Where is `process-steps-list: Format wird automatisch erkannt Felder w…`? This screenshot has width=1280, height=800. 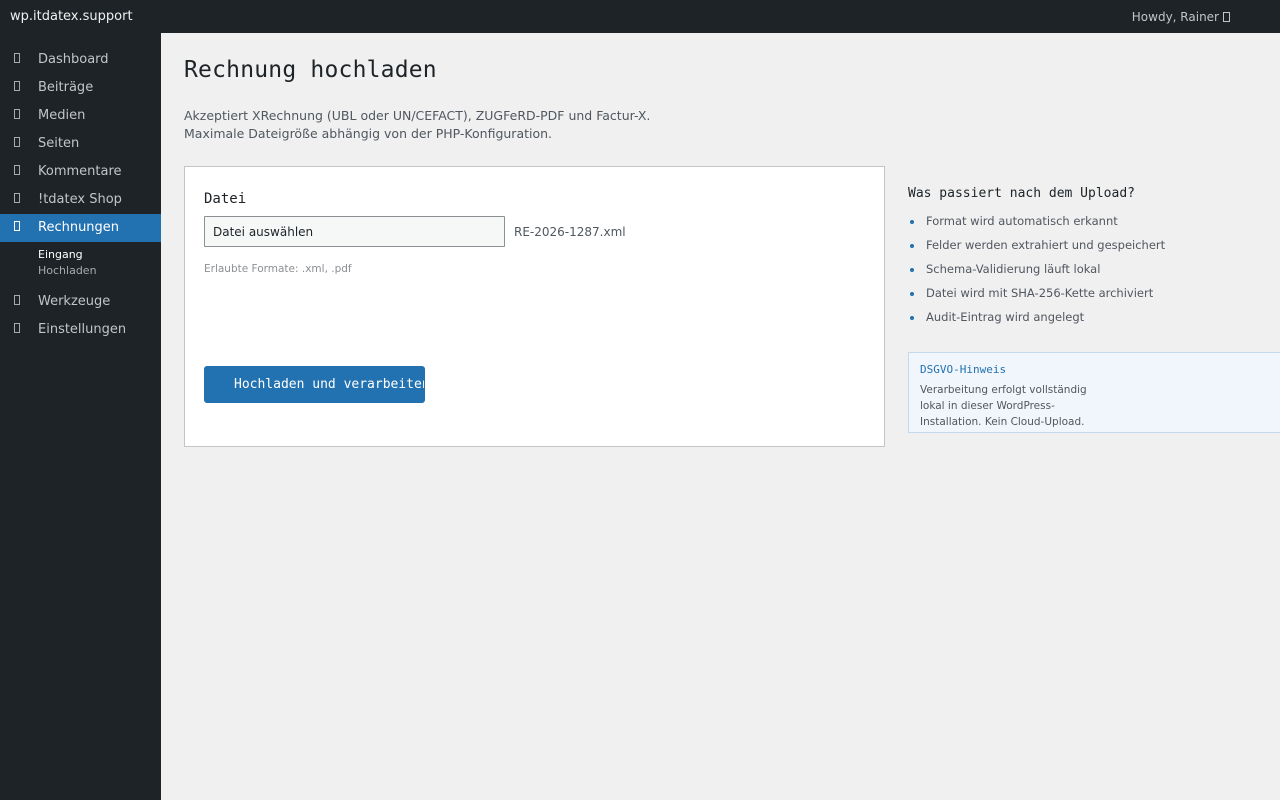 process-steps-list: Format wird automatisch erkannt Felder w… is located at coordinates (1094, 274).